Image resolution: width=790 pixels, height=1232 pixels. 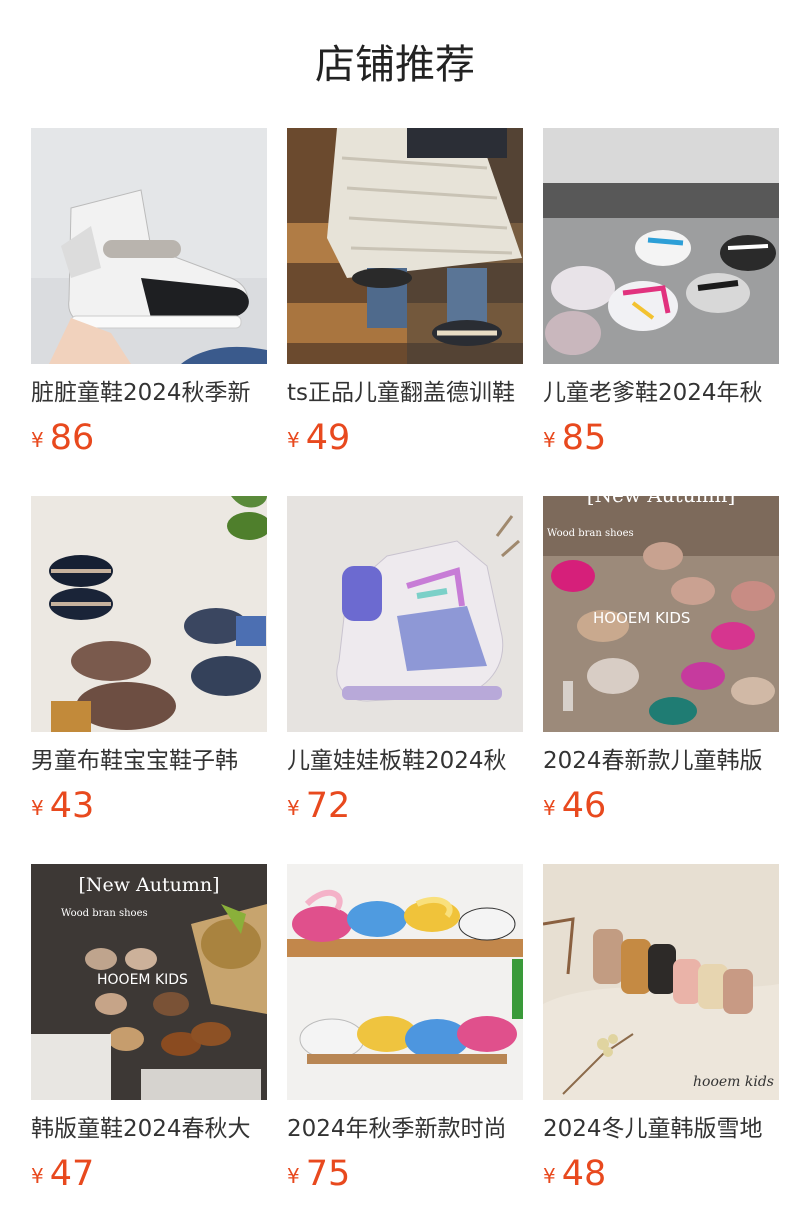 What do you see at coordinates (405, 1129) in the screenshot?
I see `product-name: 2024年秋季新款时尚` at bounding box center [405, 1129].